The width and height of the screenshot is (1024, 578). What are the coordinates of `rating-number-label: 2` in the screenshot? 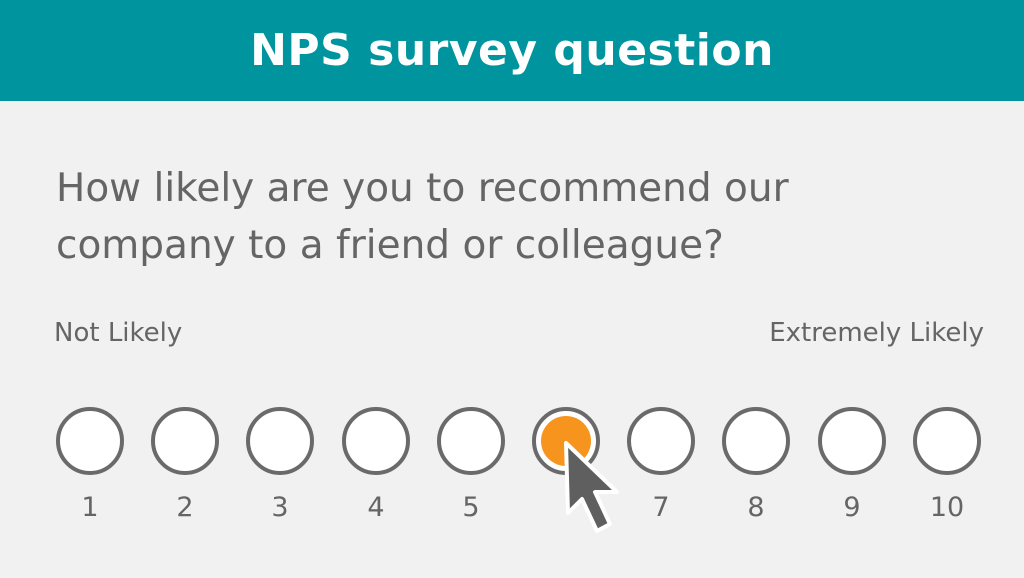 It's located at (185, 507).